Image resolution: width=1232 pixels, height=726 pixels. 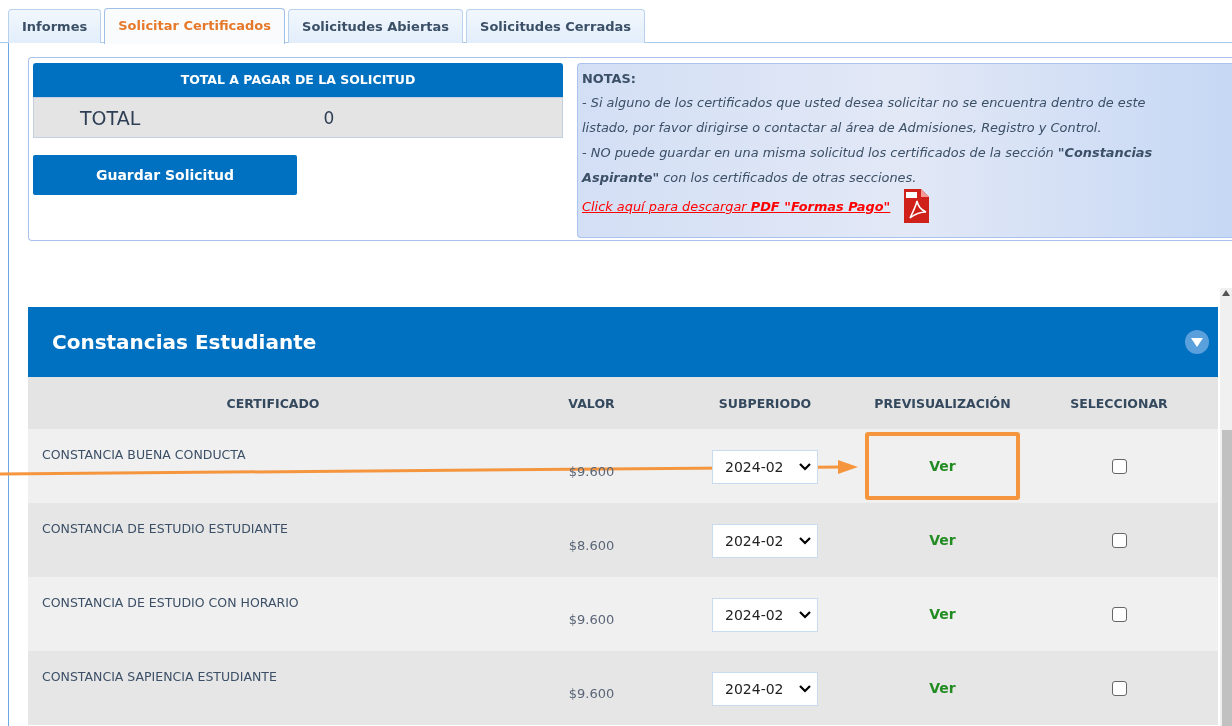 I want to click on column-header: CERTIFICADO, so click(x=273, y=403).